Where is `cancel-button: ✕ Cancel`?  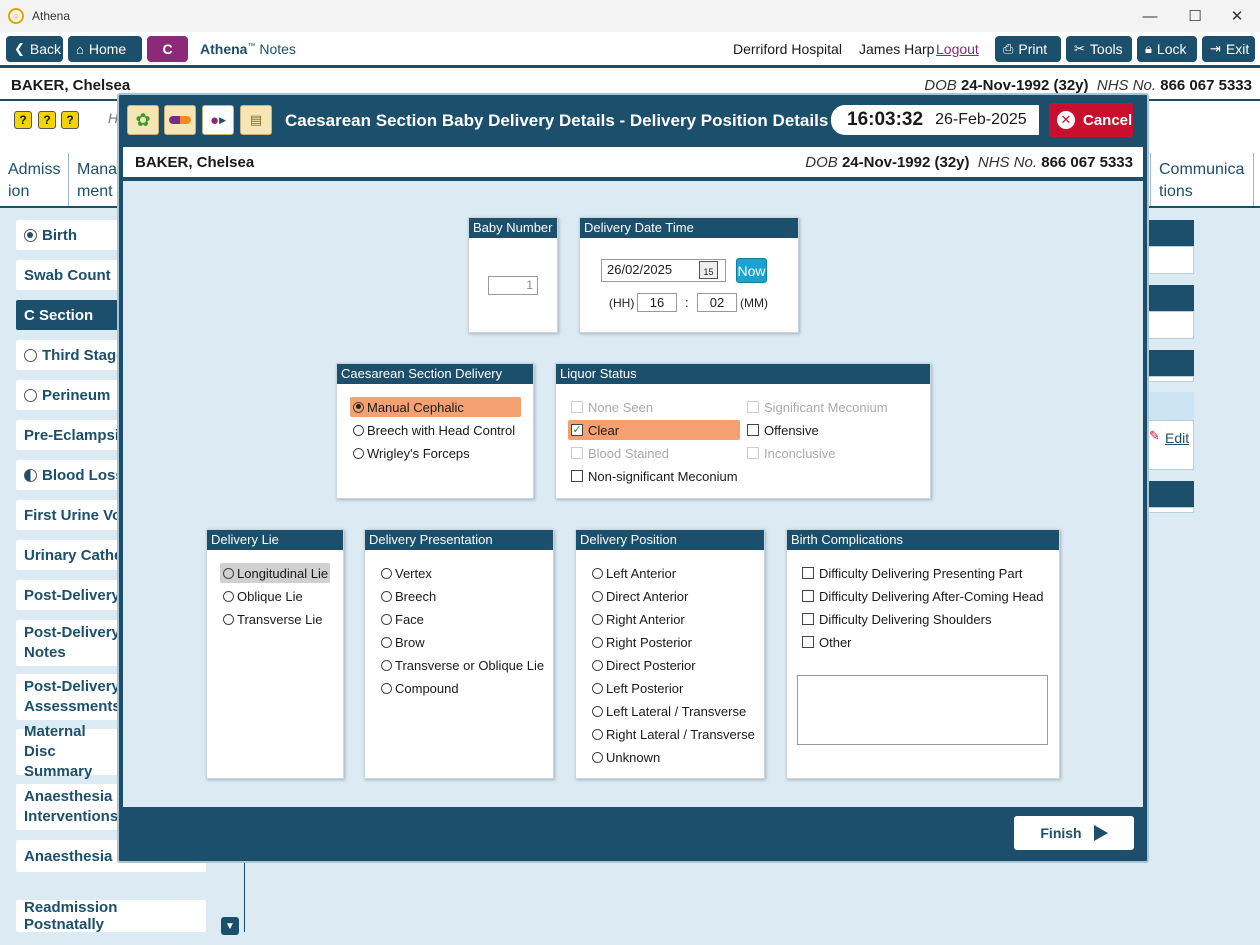
cancel-button: ✕ Cancel is located at coordinates (1091, 120).